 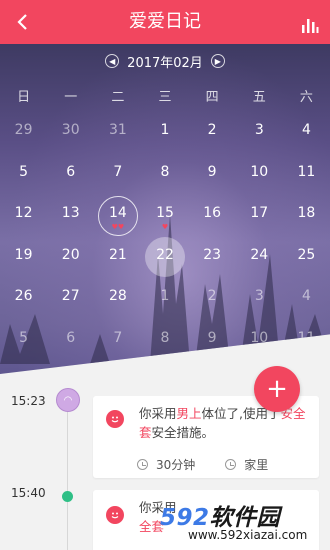 I want to click on day-number: 12, so click(x=23, y=213).